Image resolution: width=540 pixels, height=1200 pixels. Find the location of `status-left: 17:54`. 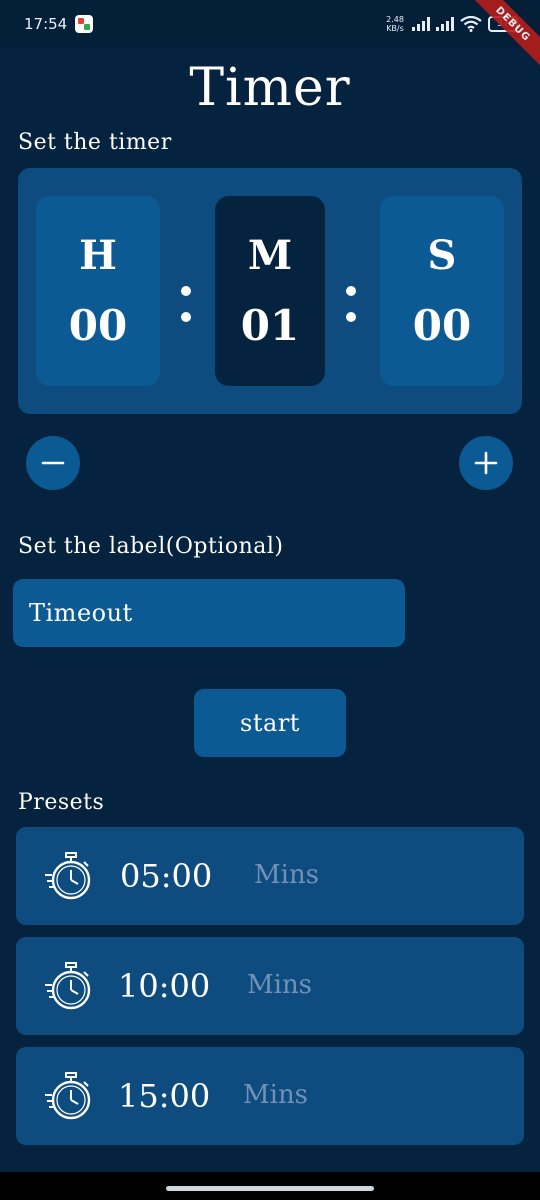

status-left: 17:54 is located at coordinates (59, 24).